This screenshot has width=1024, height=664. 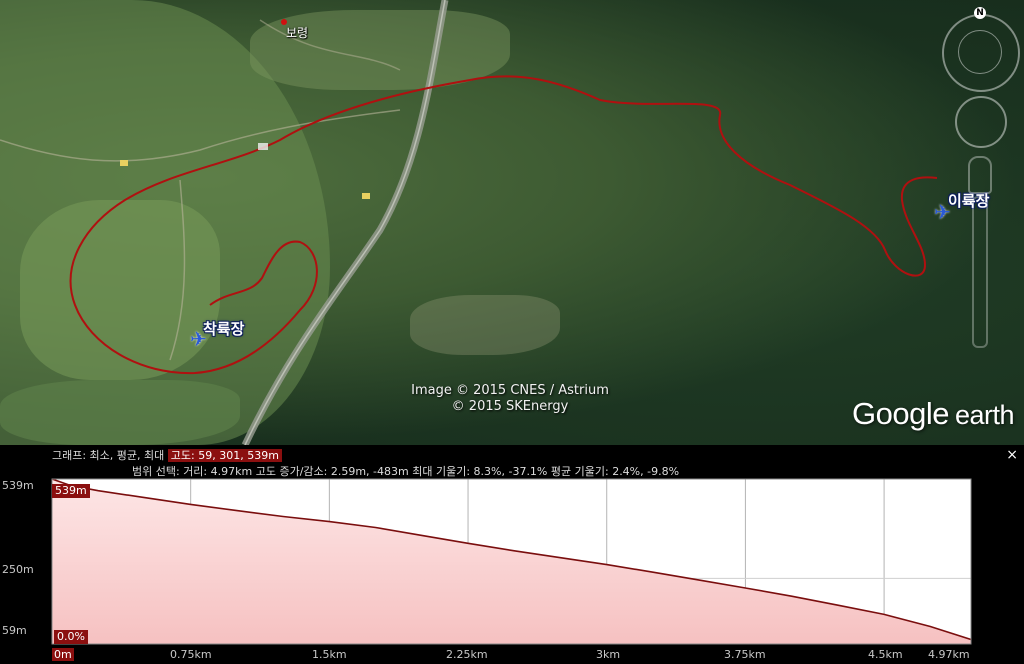 I want to click on x-tick-label: 4.5km, so click(x=885, y=654).